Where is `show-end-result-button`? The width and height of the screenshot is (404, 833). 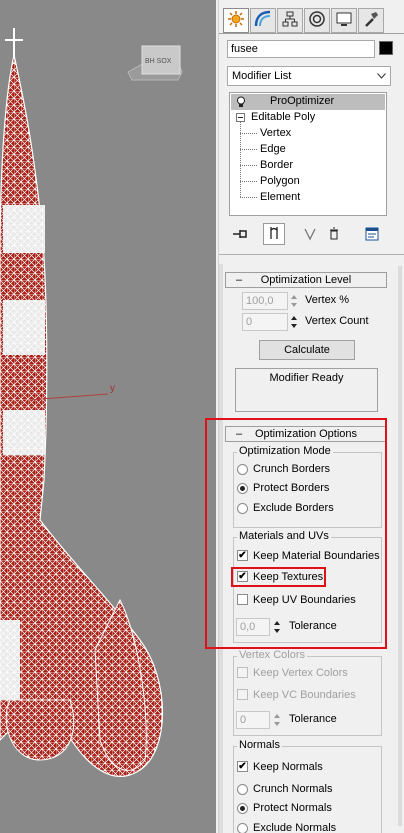
show-end-result-button is located at coordinates (274, 234).